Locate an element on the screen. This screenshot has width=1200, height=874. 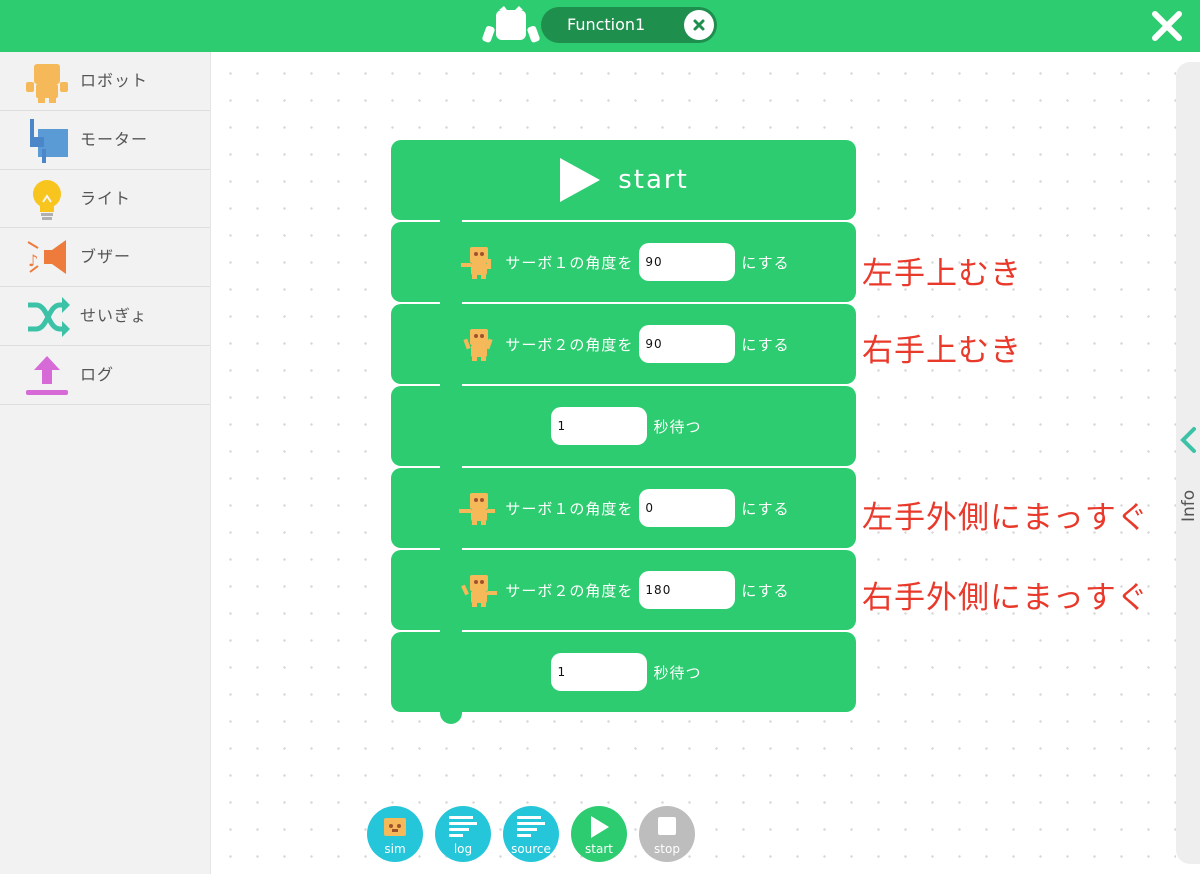
source-button: source is located at coordinates (531, 834).